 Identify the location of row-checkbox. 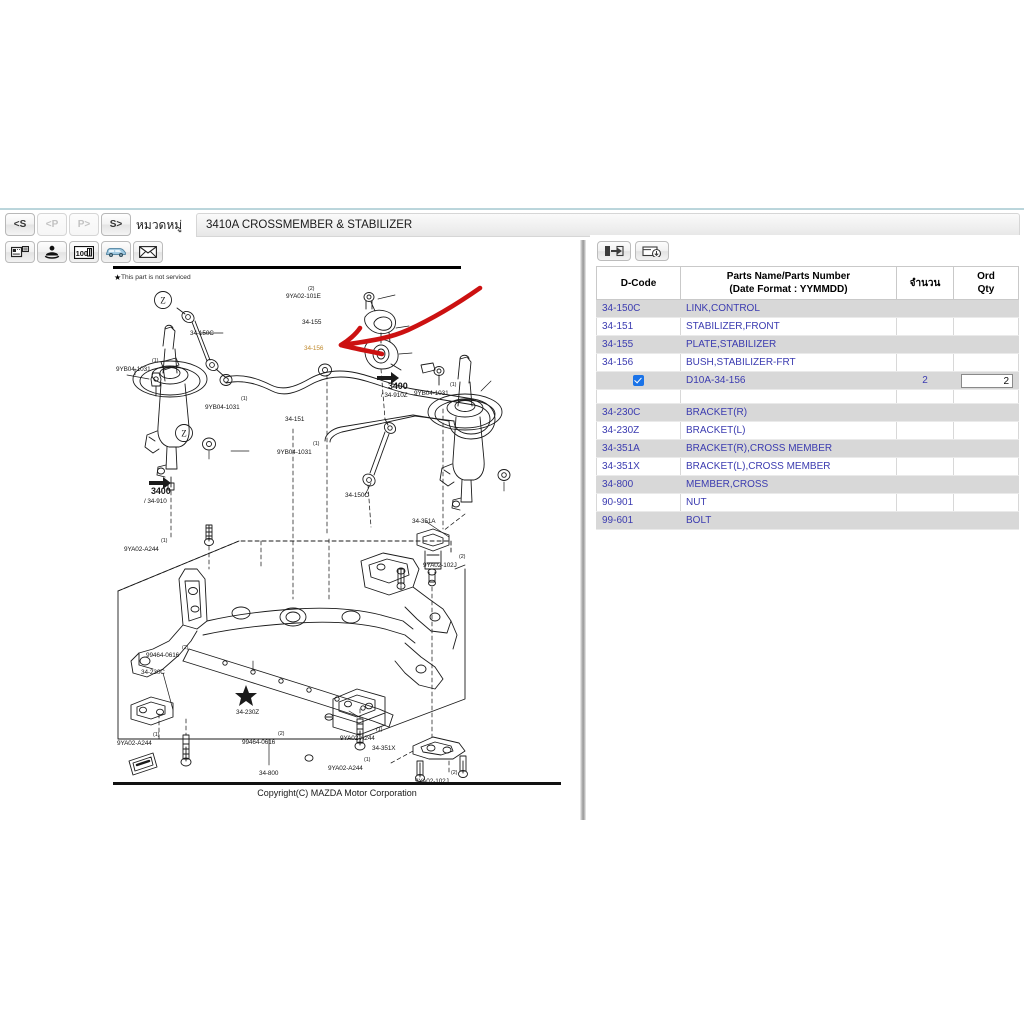
(638, 380).